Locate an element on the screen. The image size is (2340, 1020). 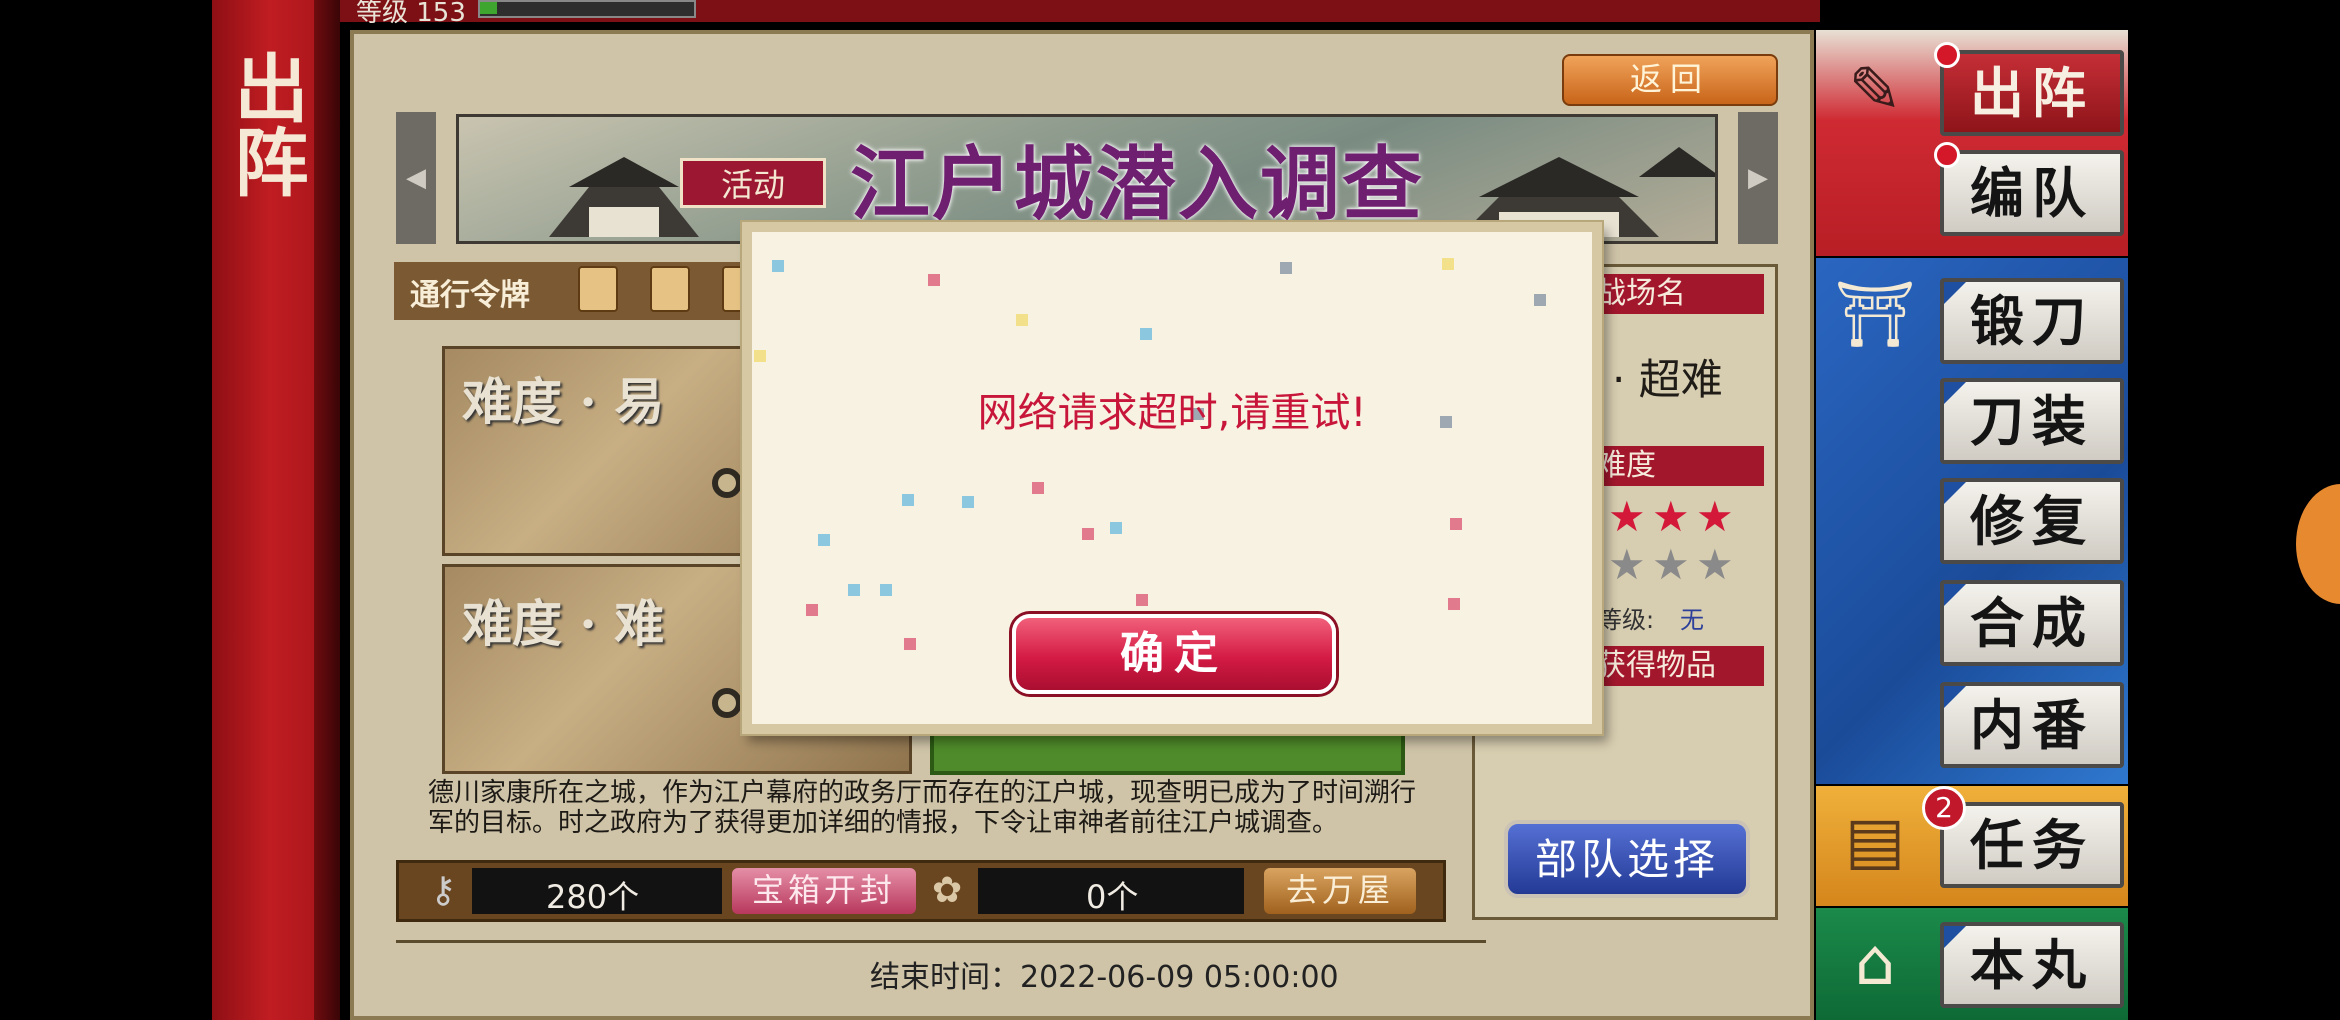
confirm-button: 确定 is located at coordinates (1174, 654).